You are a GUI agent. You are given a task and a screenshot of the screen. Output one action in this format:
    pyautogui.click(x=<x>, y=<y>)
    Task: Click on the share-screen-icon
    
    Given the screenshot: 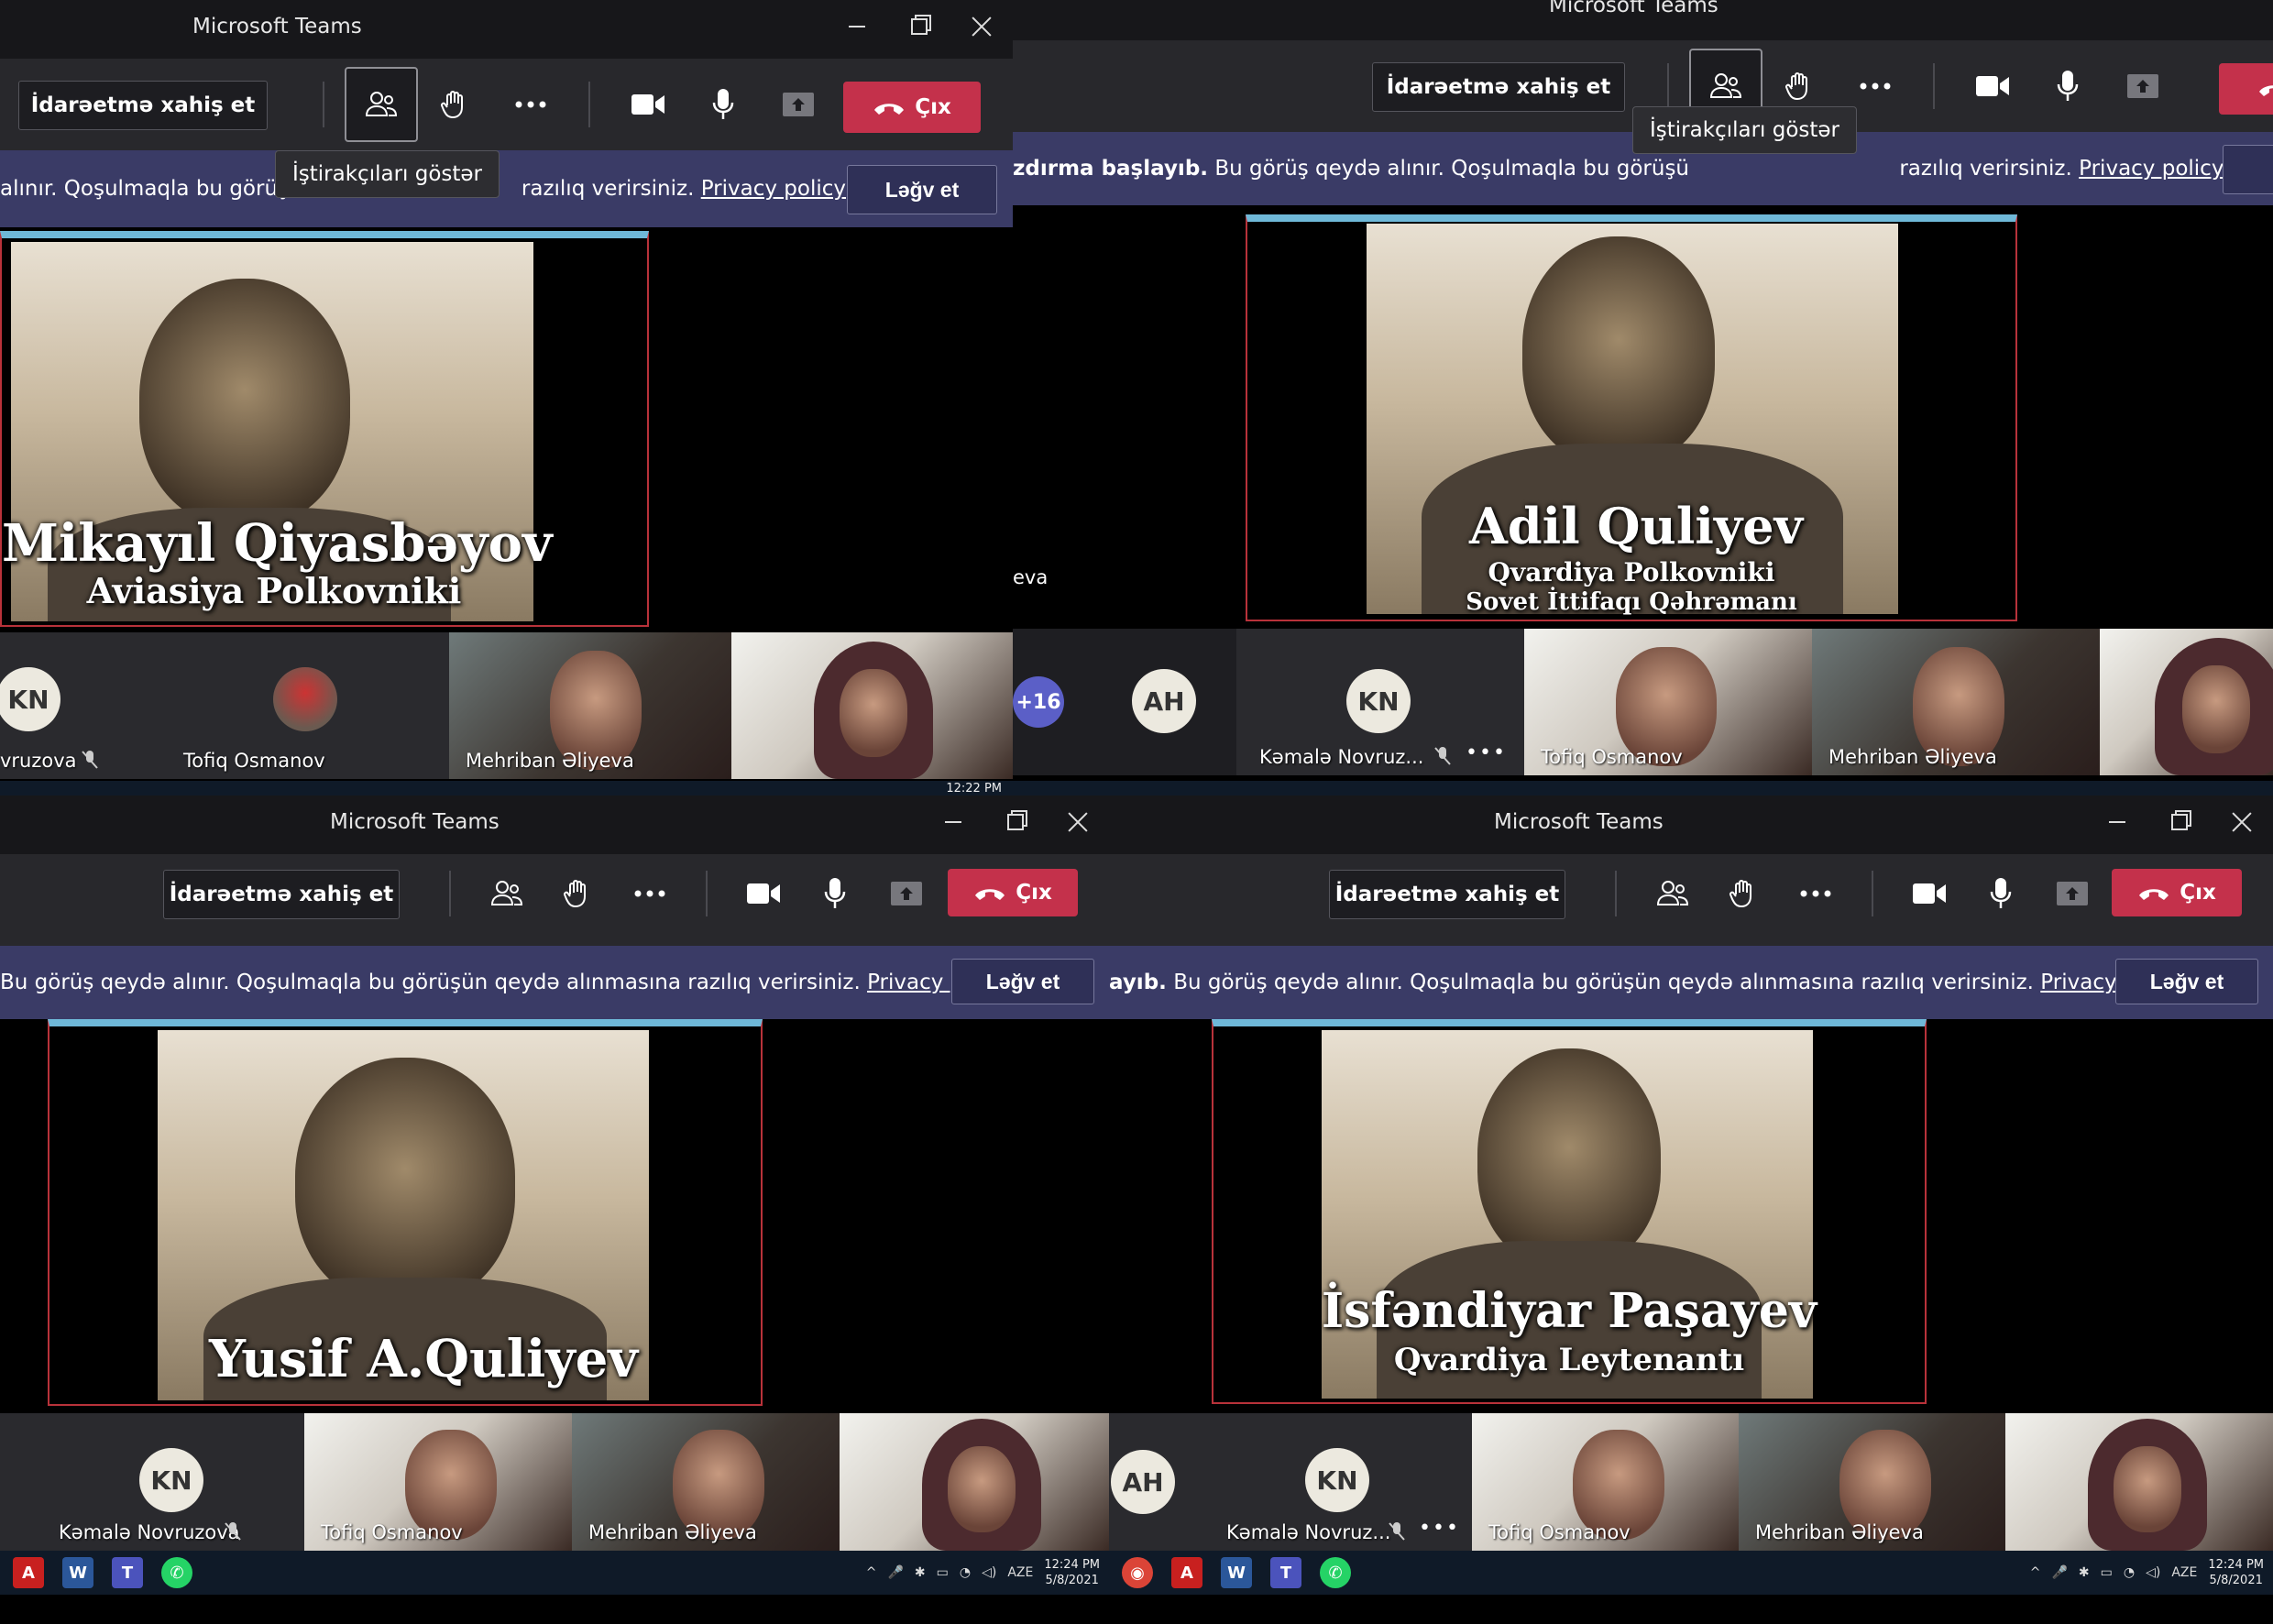 What is the action you would take?
    pyautogui.click(x=2142, y=86)
    